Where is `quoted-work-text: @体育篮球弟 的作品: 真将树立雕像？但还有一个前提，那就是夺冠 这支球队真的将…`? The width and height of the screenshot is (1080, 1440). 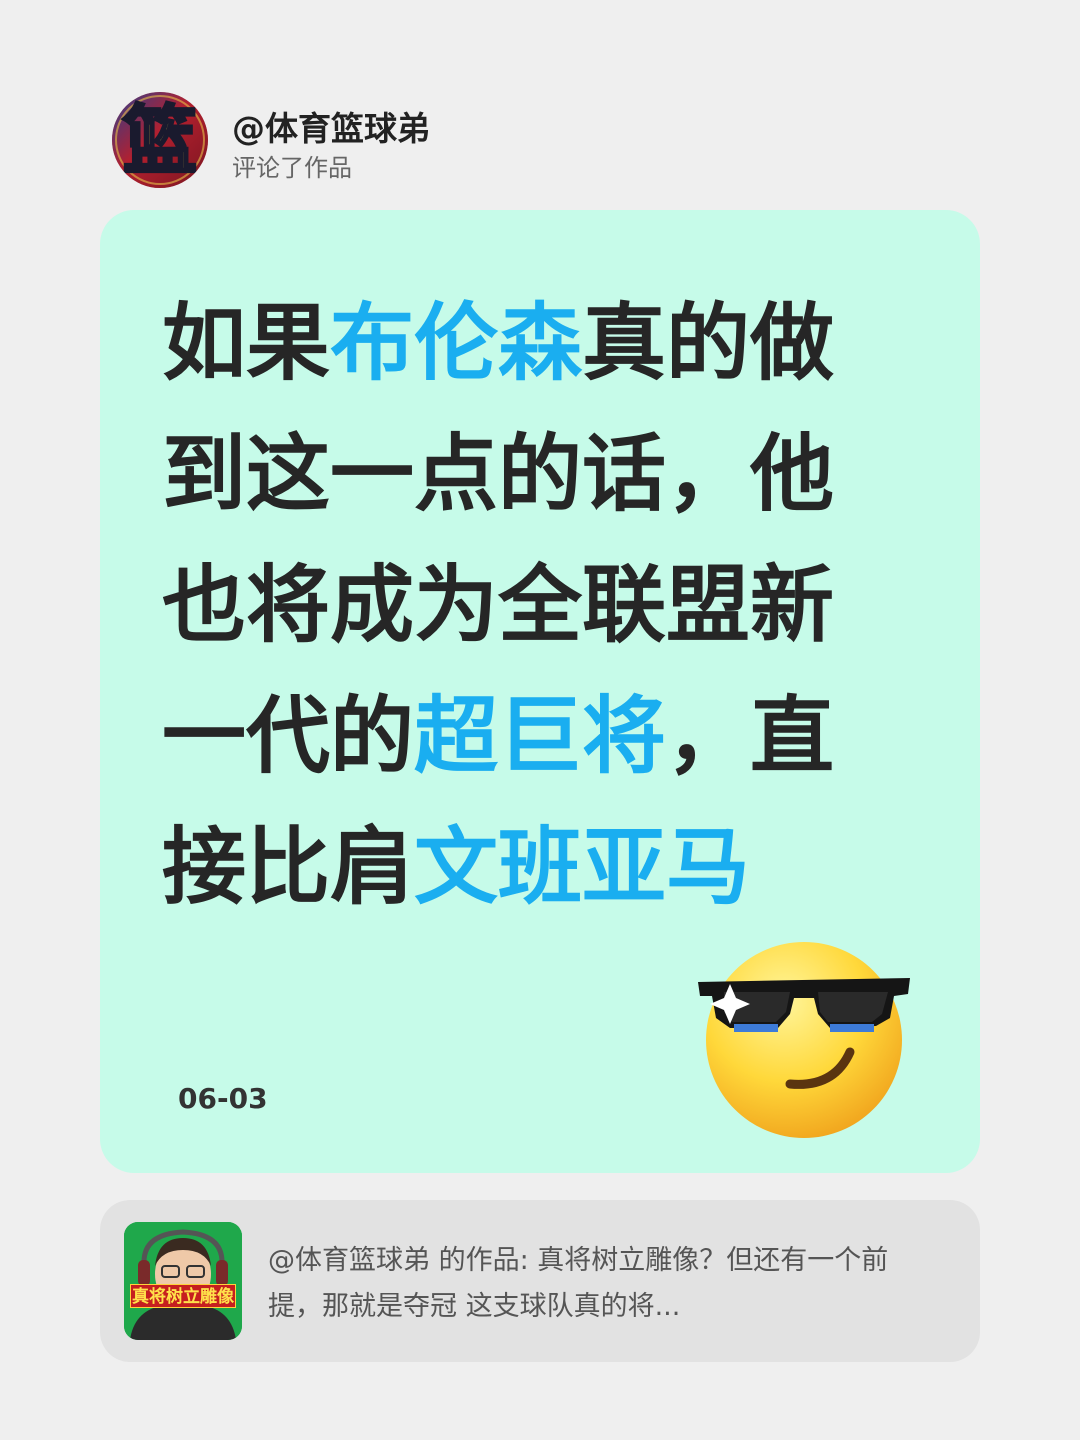 quoted-work-text: @体育篮球弟 的作品: 真将树立雕像？但还有一个前提，那就是夺冠 这支球队真的将… is located at coordinates (604, 1284).